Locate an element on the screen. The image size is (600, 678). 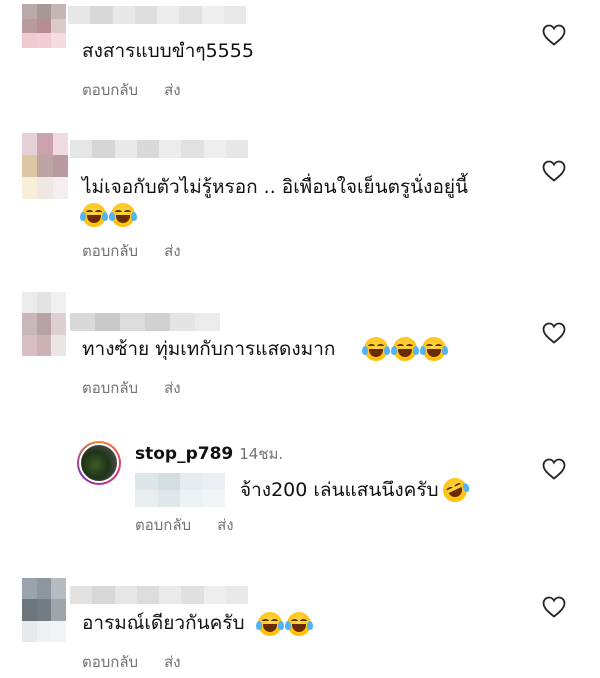
reply-username: stop_p789 14ชม. is located at coordinates (209, 454).